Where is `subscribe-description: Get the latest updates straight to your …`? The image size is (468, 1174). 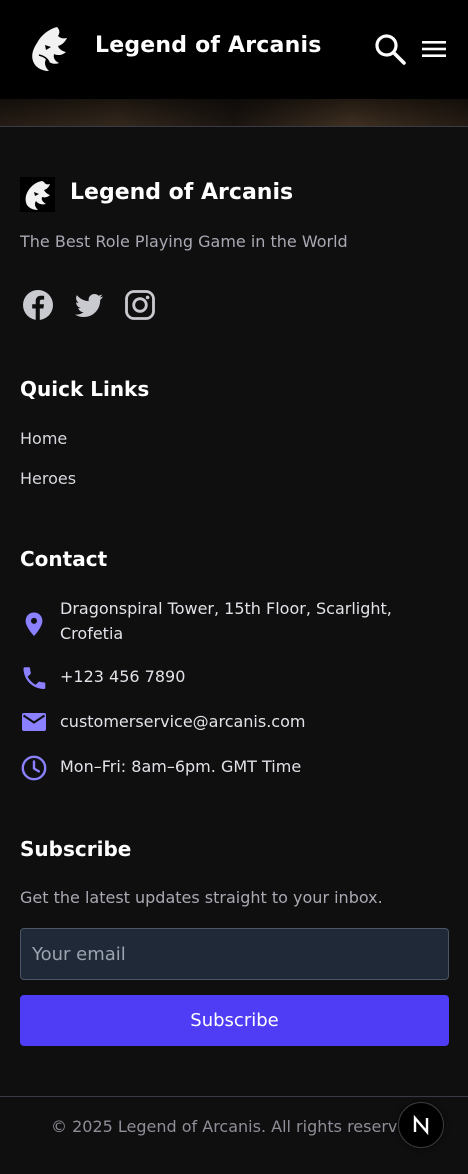
subscribe-description: Get the latest updates straight to your … is located at coordinates (201, 897).